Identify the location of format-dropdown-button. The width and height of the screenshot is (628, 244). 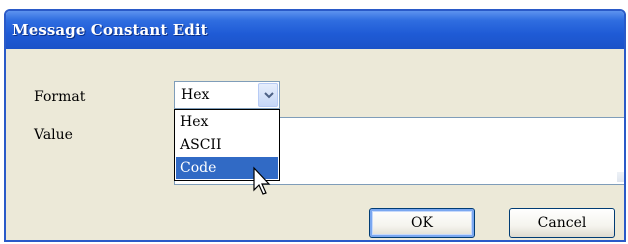
(268, 95).